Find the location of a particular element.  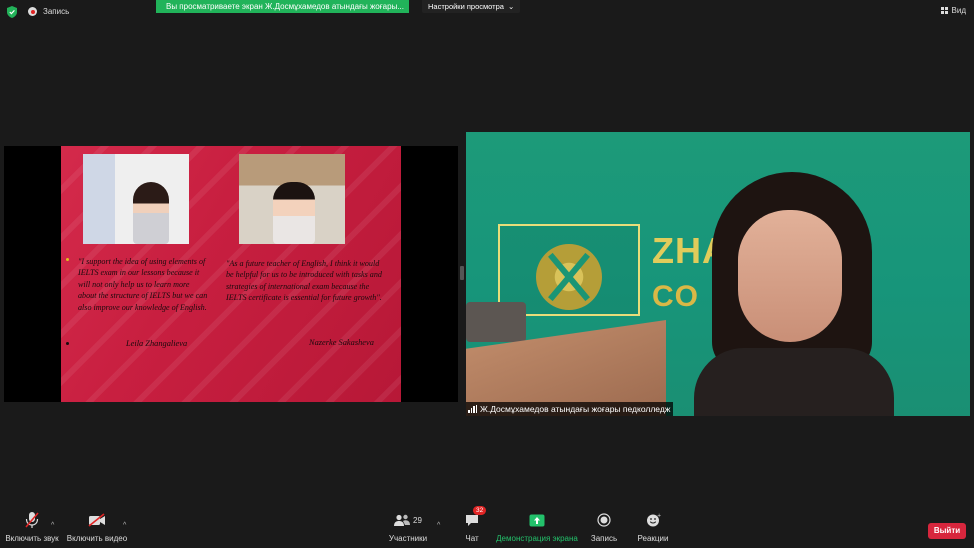

record-button: Запись is located at coordinates (604, 526).